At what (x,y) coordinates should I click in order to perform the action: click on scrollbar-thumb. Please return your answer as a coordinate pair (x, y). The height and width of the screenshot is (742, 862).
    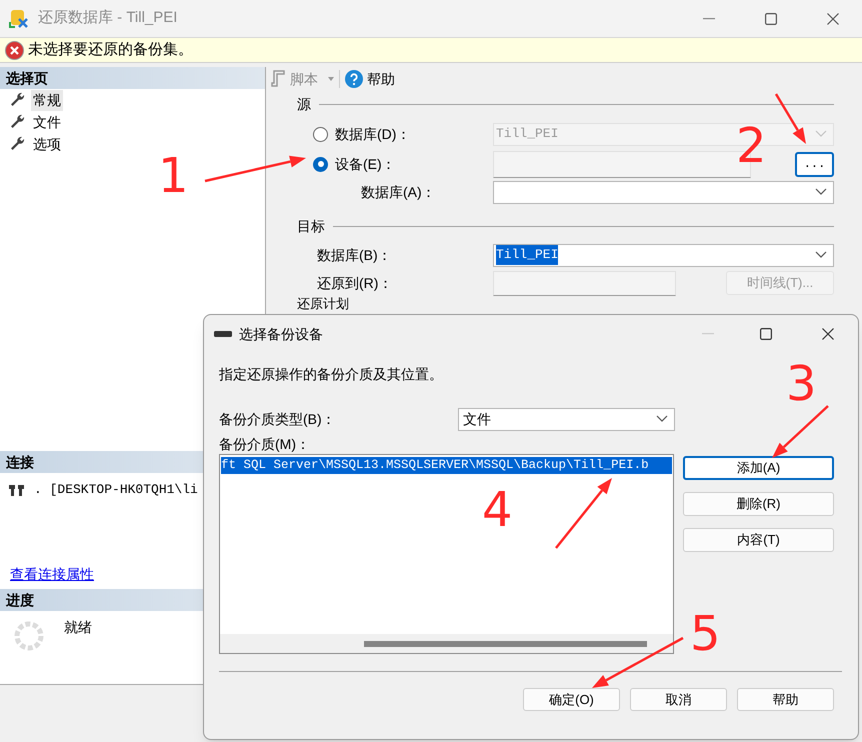
    Looking at the image, I should click on (505, 643).